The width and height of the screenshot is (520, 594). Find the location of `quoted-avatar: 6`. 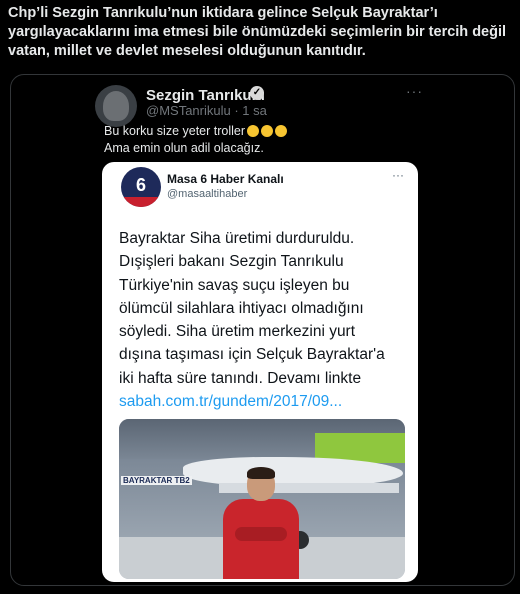

quoted-avatar: 6 is located at coordinates (141, 187).